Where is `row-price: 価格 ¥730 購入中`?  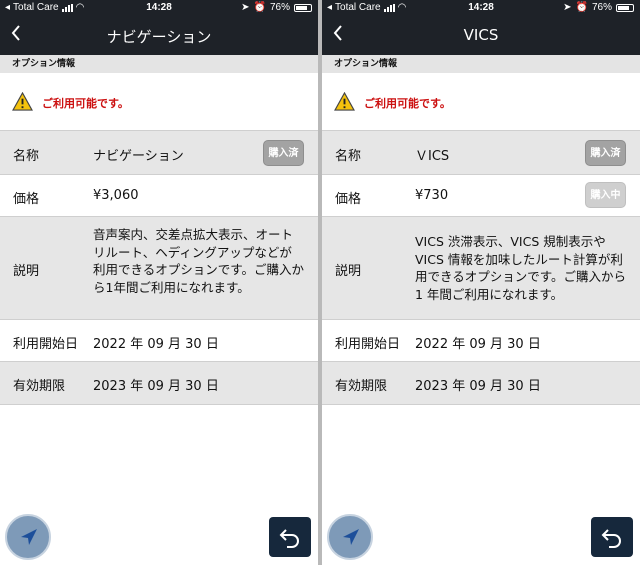 row-price: 価格 ¥730 購入中 is located at coordinates (481, 196).